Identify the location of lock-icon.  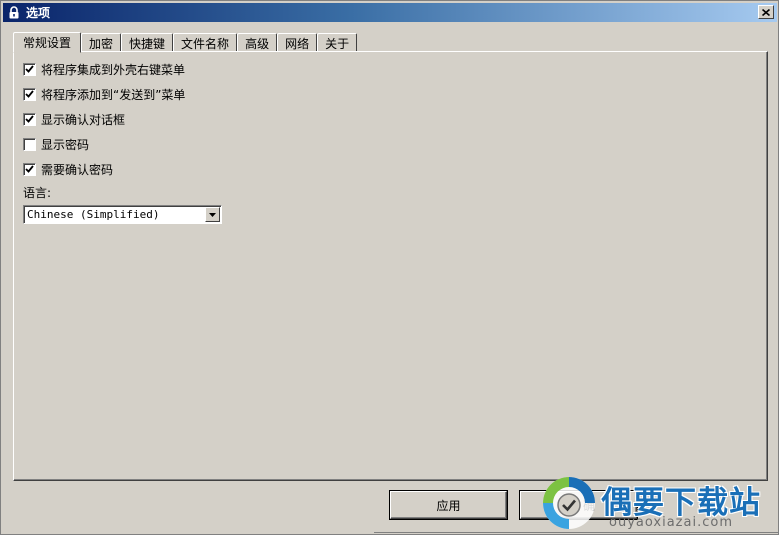
(14, 13).